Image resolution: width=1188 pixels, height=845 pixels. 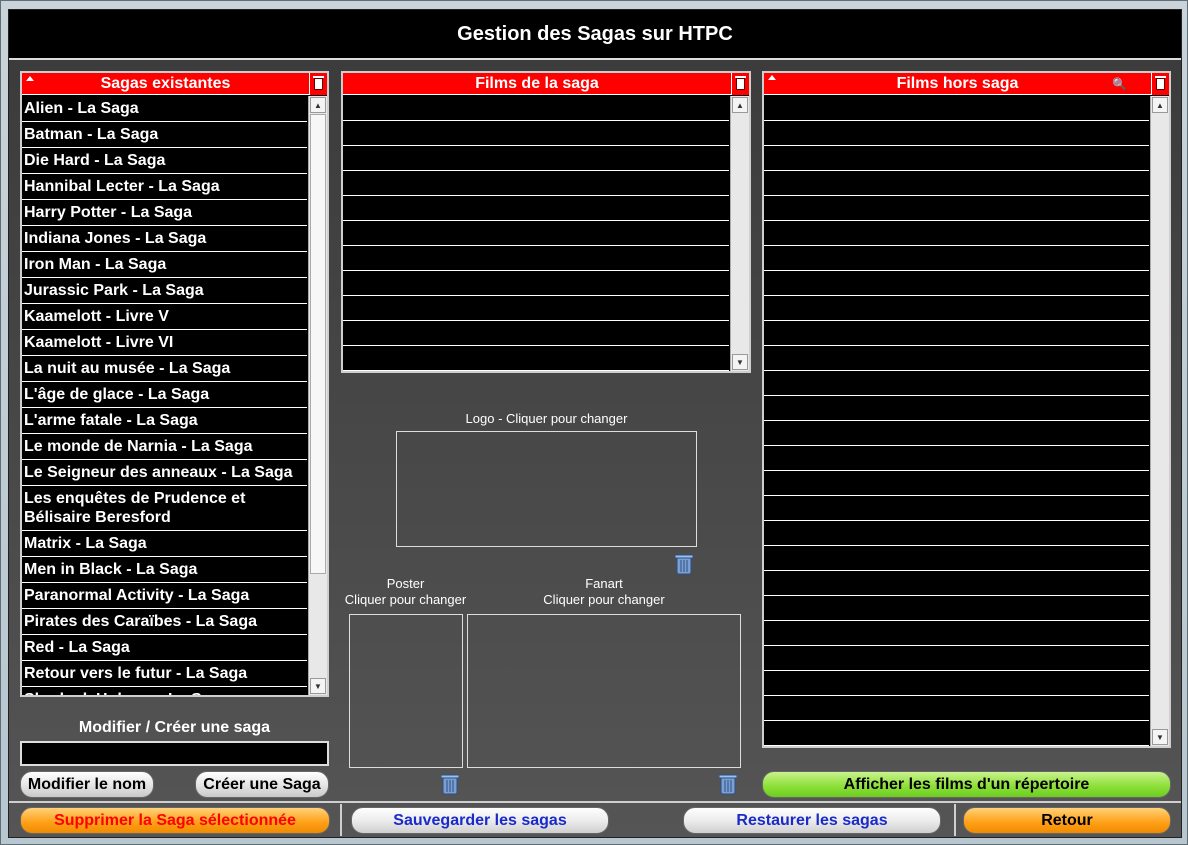 I want to click on list-item: Harry Potter - La Saga, so click(x=164, y=213).